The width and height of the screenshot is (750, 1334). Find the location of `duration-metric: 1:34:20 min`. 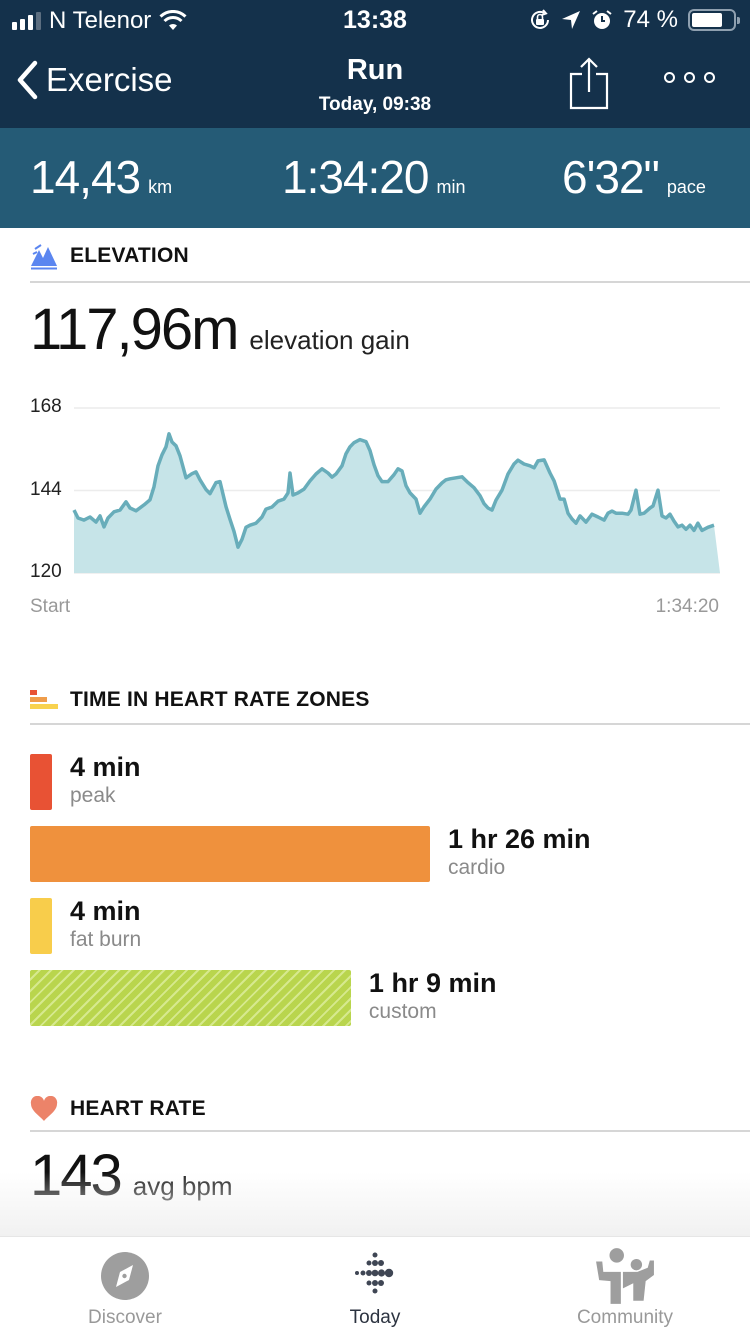

duration-metric: 1:34:20 min is located at coordinates (374, 177).